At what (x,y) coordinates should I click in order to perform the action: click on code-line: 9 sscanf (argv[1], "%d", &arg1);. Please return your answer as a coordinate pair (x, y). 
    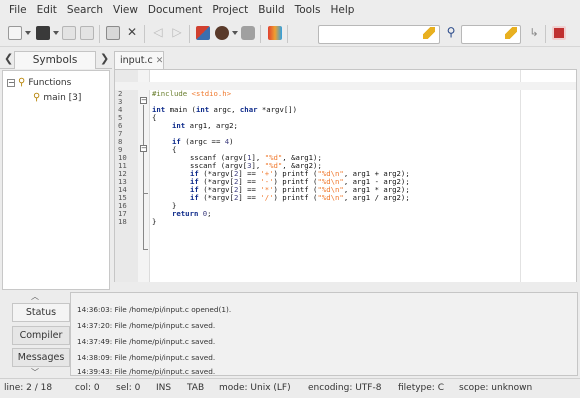
    Looking at the image, I should click on (345, 150).